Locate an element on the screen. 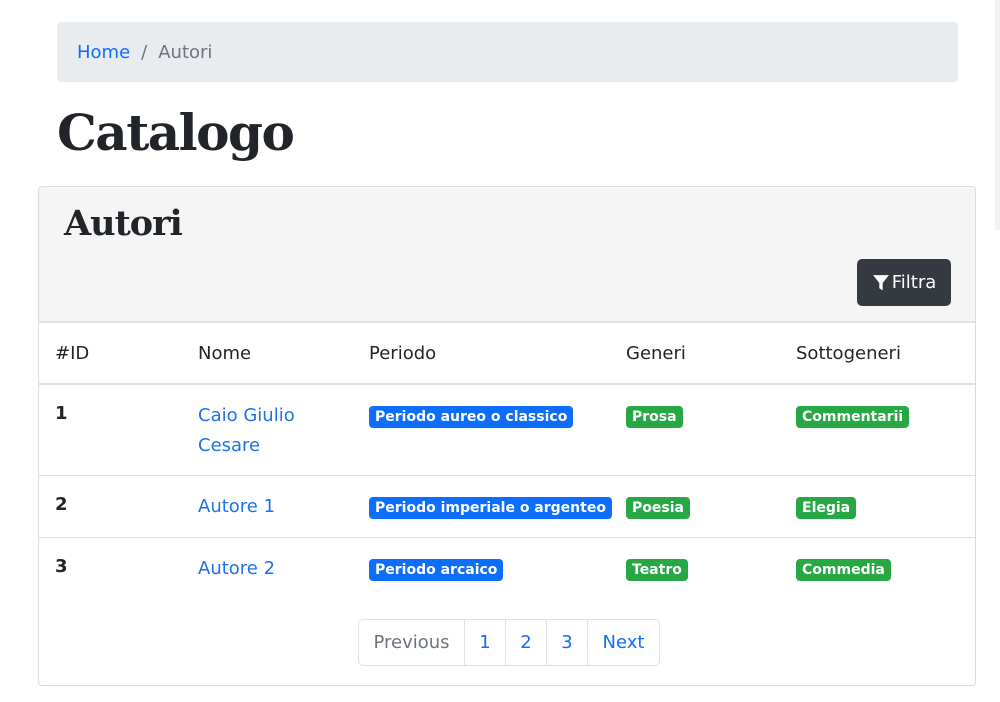  row-id: 3 is located at coordinates (61, 566).